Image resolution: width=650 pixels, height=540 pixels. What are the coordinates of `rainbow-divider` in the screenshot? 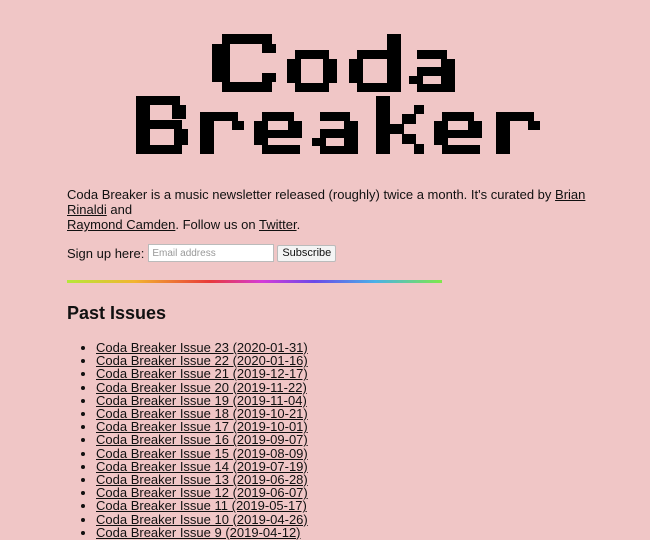 It's located at (254, 281).